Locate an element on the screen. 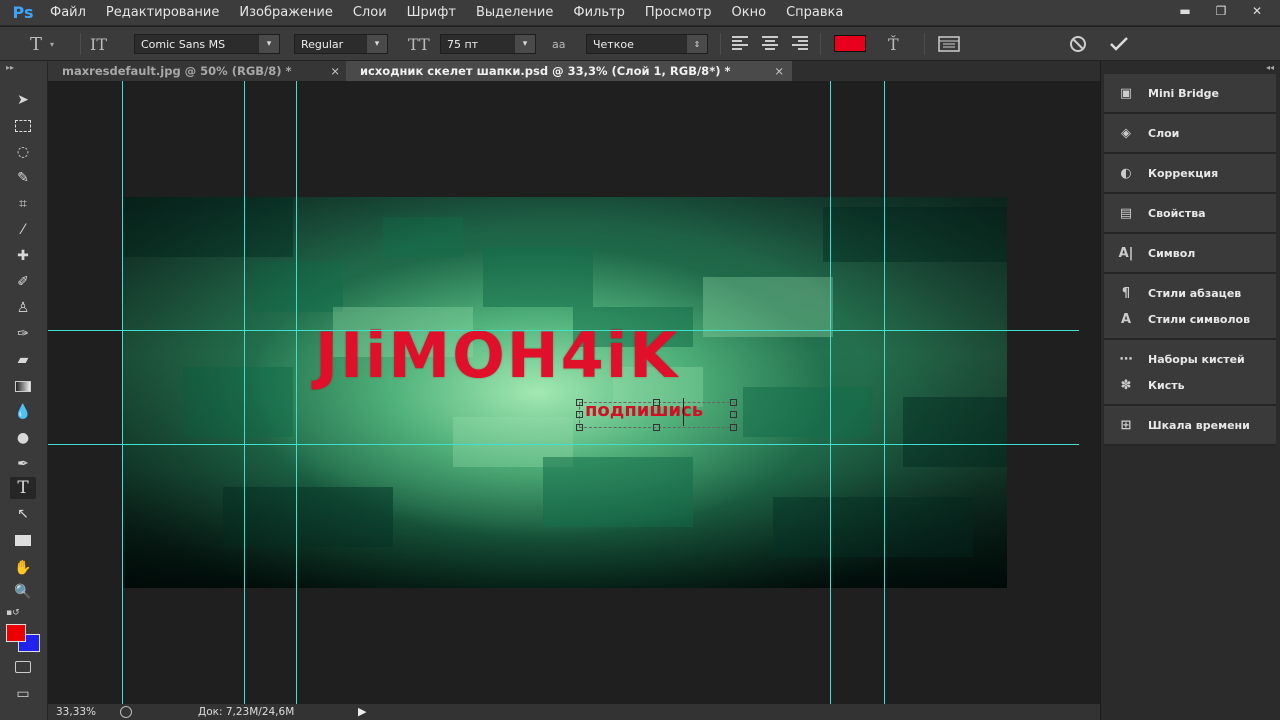 The height and width of the screenshot is (720, 1280). menu-image: Изображение is located at coordinates (285, 13).